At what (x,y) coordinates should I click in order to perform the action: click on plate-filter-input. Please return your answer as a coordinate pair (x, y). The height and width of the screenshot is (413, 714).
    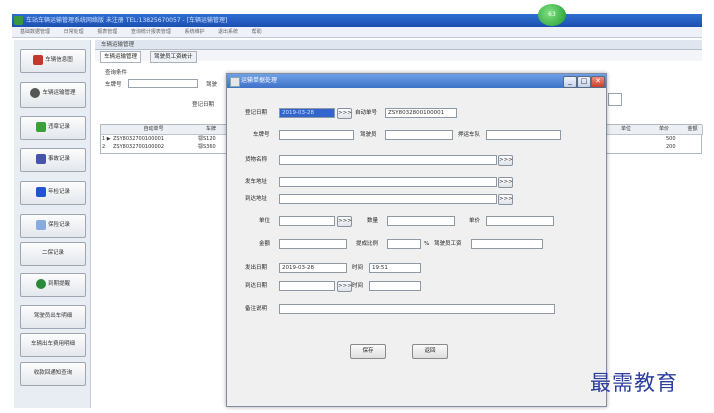
    Looking at the image, I should click on (163, 83).